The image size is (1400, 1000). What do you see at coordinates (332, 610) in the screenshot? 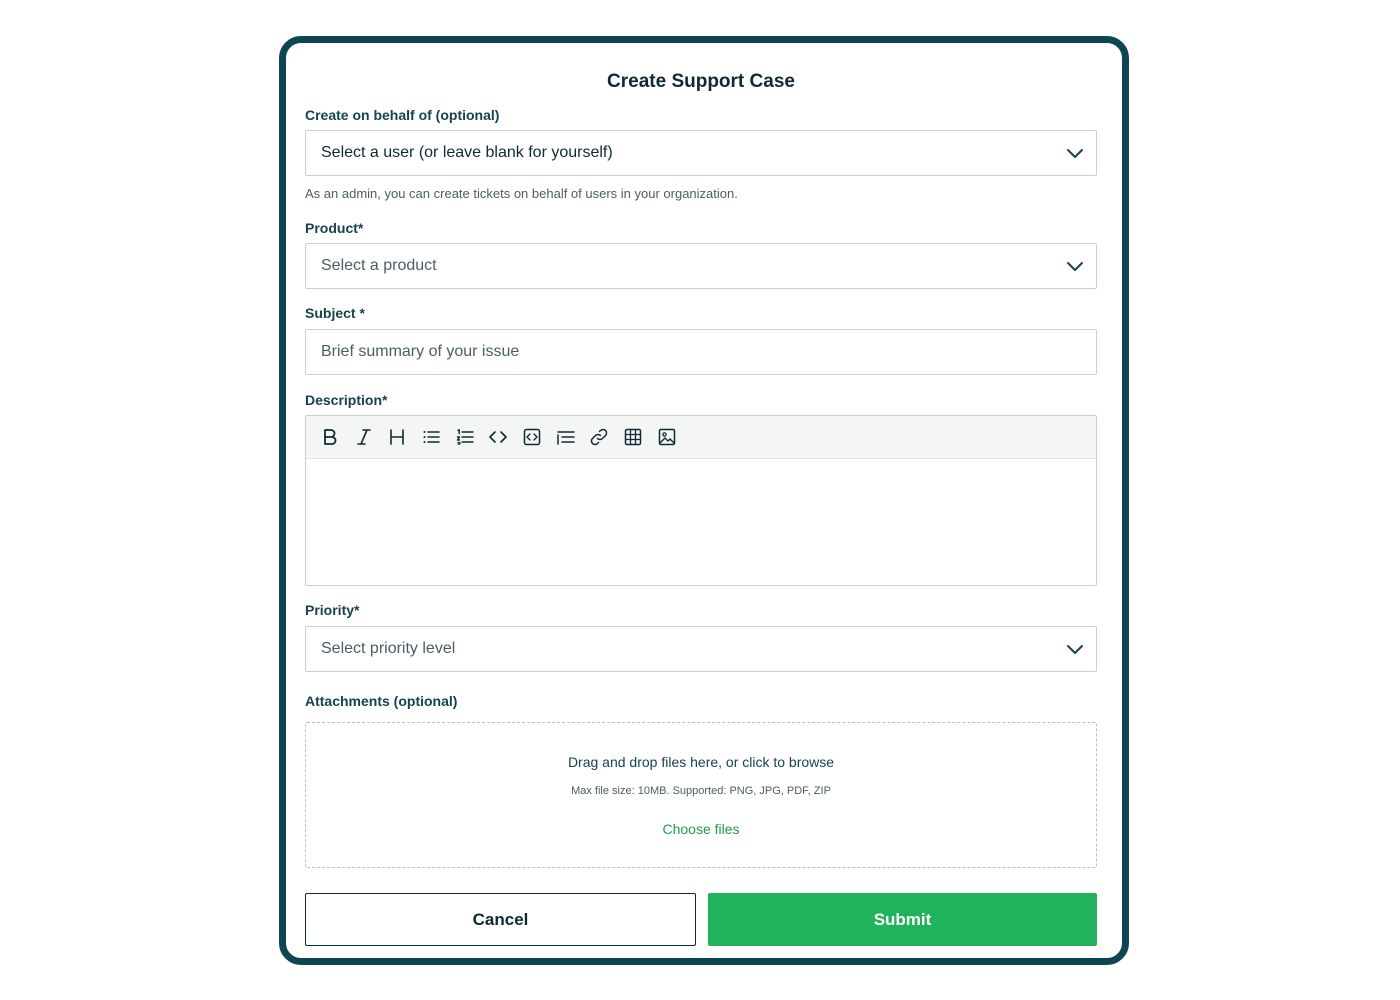
I see `priority-label: Priority*` at bounding box center [332, 610].